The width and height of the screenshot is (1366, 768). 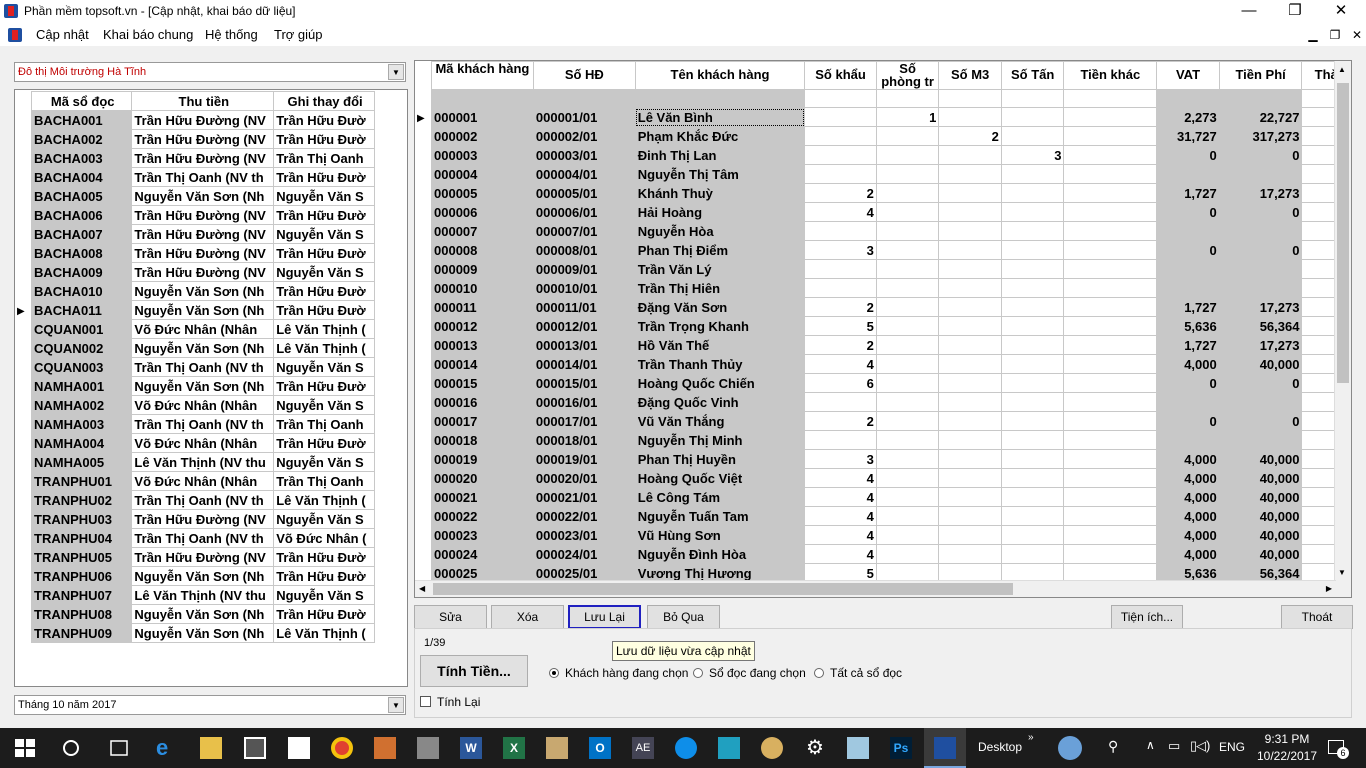 I want to click on table-cell: 000020/01, so click(x=584, y=478).